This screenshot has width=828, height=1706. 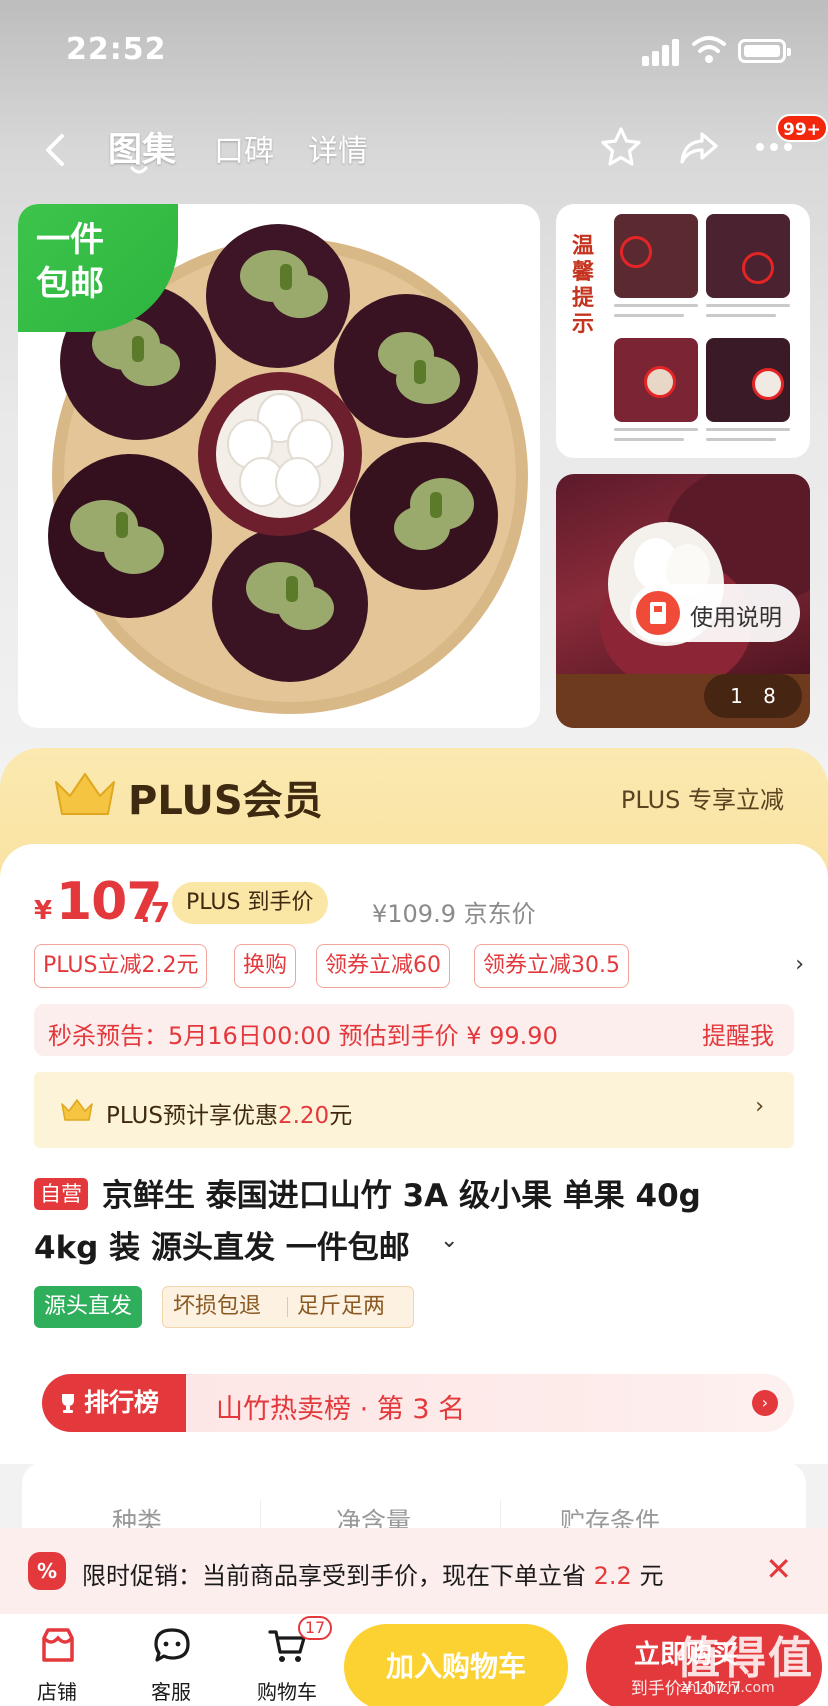 I want to click on product-title-line2: 4kg 装 源头直发 一件包邮, so click(x=222, y=1248).